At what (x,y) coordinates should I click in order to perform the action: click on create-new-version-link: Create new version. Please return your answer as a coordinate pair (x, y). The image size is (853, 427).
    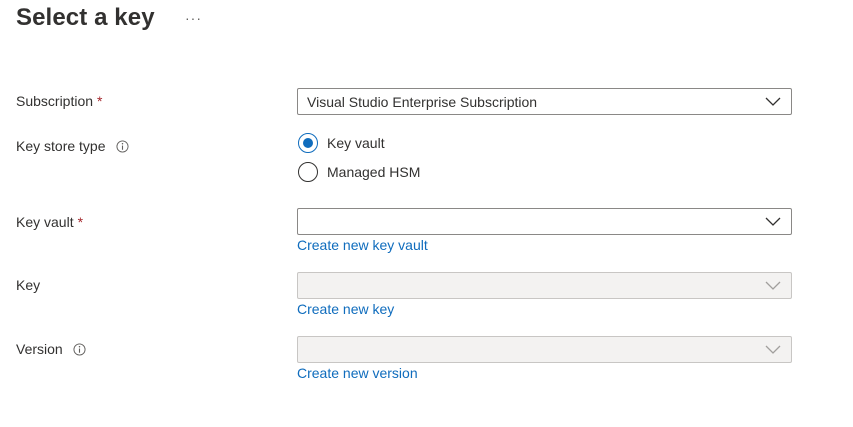
    Looking at the image, I should click on (357, 373).